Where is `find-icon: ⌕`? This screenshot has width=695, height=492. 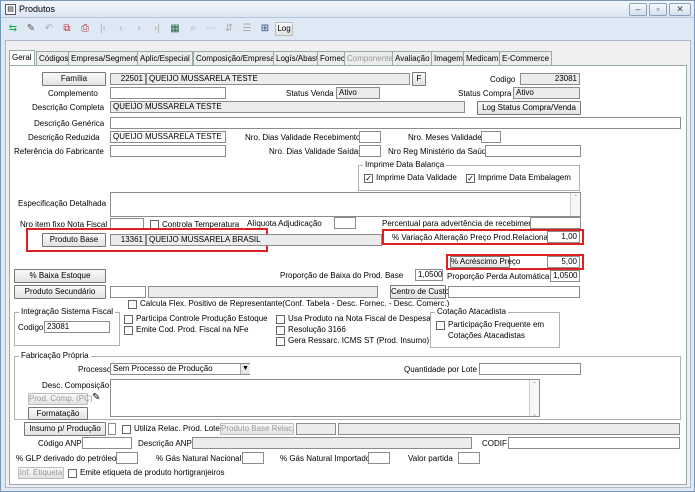 find-icon: ⌕ is located at coordinates (193, 29).